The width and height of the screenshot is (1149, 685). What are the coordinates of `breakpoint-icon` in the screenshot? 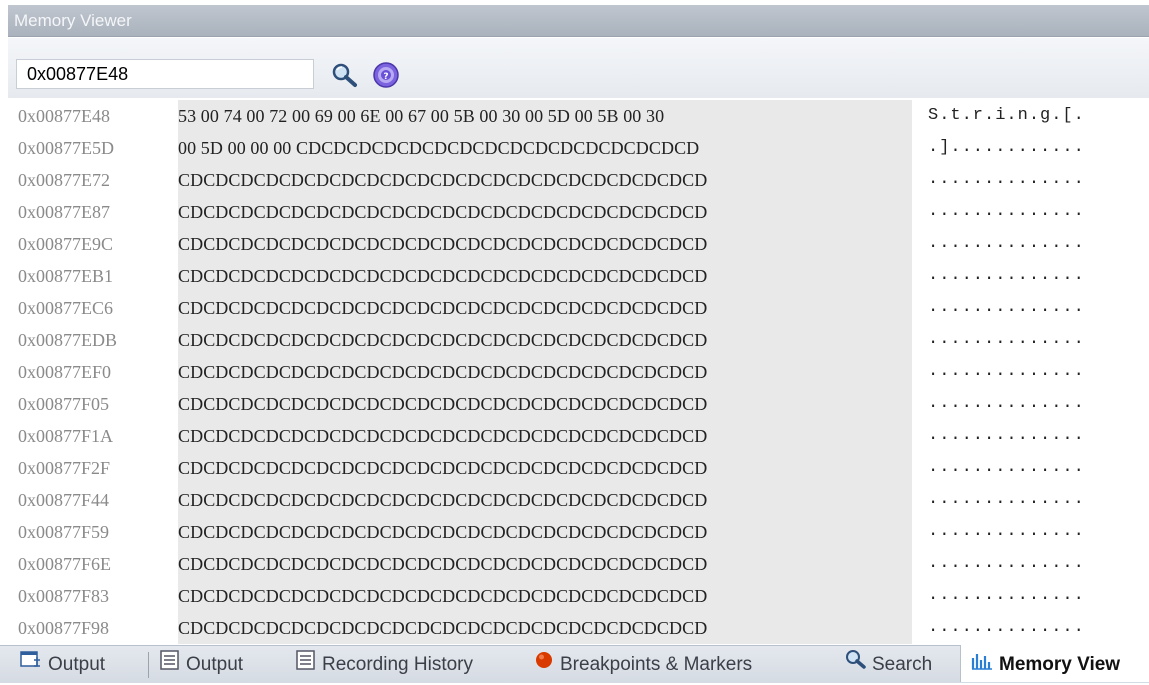 It's located at (544, 665).